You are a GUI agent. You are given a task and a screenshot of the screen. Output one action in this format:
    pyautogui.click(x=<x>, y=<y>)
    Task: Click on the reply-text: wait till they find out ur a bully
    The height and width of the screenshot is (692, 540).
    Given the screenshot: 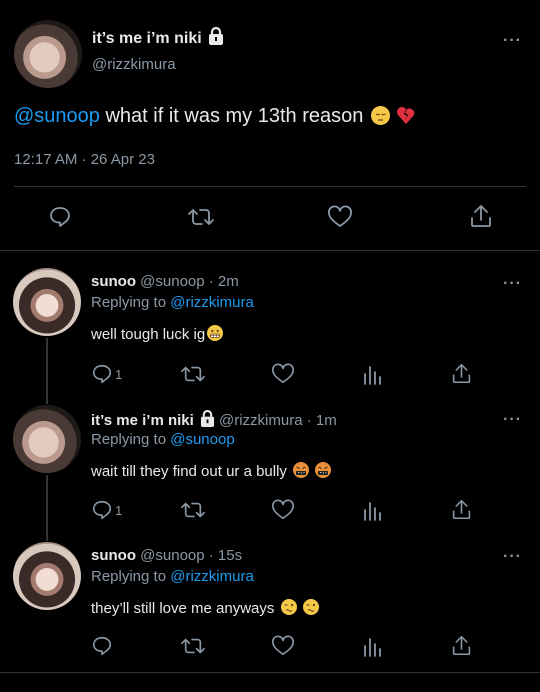 What is the action you would take?
    pyautogui.click(x=211, y=471)
    